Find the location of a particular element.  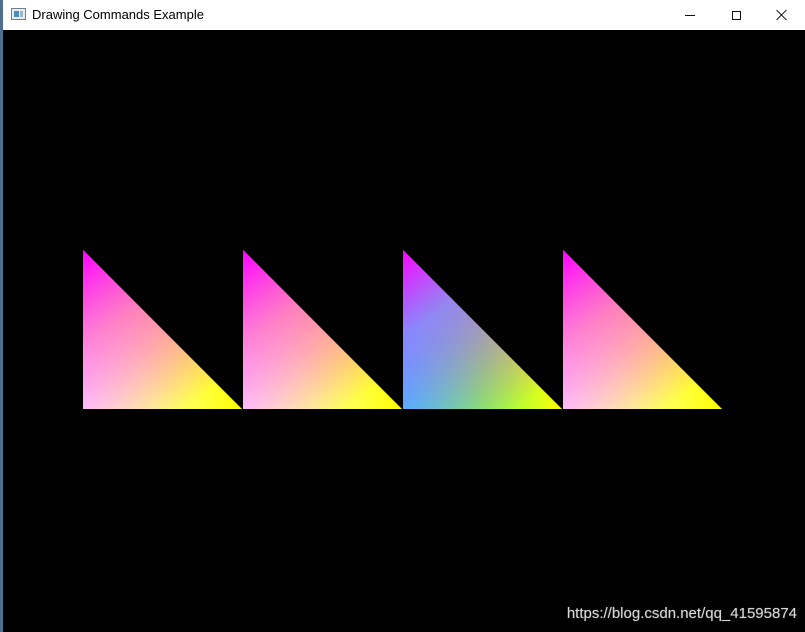

triangle-4-magenta-blend is located at coordinates (642, 329).